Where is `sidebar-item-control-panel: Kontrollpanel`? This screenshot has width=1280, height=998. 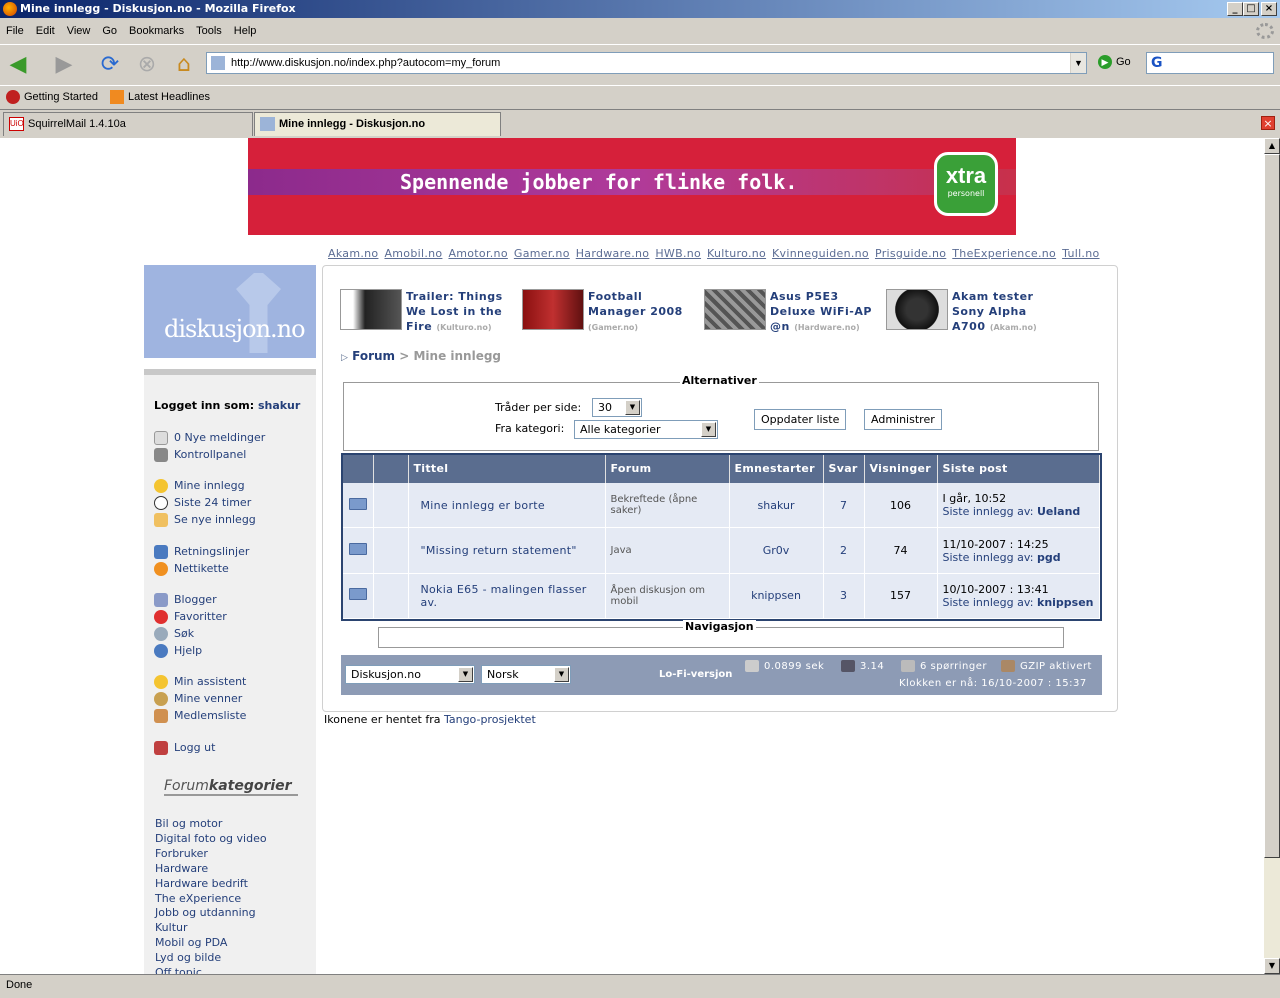 sidebar-item-control-panel: Kontrollpanel is located at coordinates (200, 454).